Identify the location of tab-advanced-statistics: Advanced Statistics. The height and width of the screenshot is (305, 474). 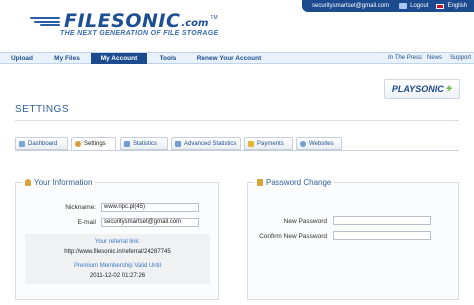
(206, 143).